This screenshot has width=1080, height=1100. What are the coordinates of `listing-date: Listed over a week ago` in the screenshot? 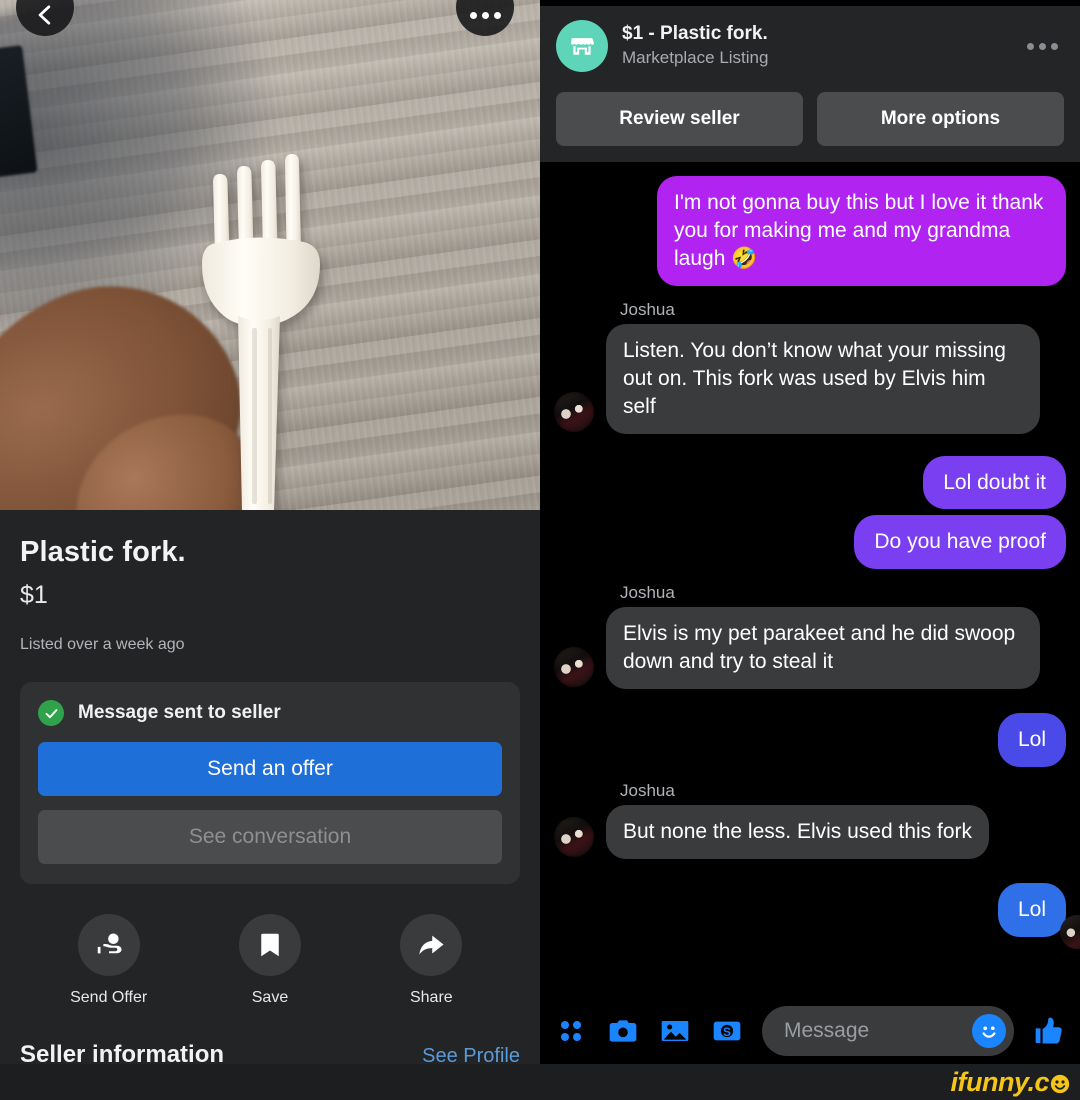 It's located at (102, 644).